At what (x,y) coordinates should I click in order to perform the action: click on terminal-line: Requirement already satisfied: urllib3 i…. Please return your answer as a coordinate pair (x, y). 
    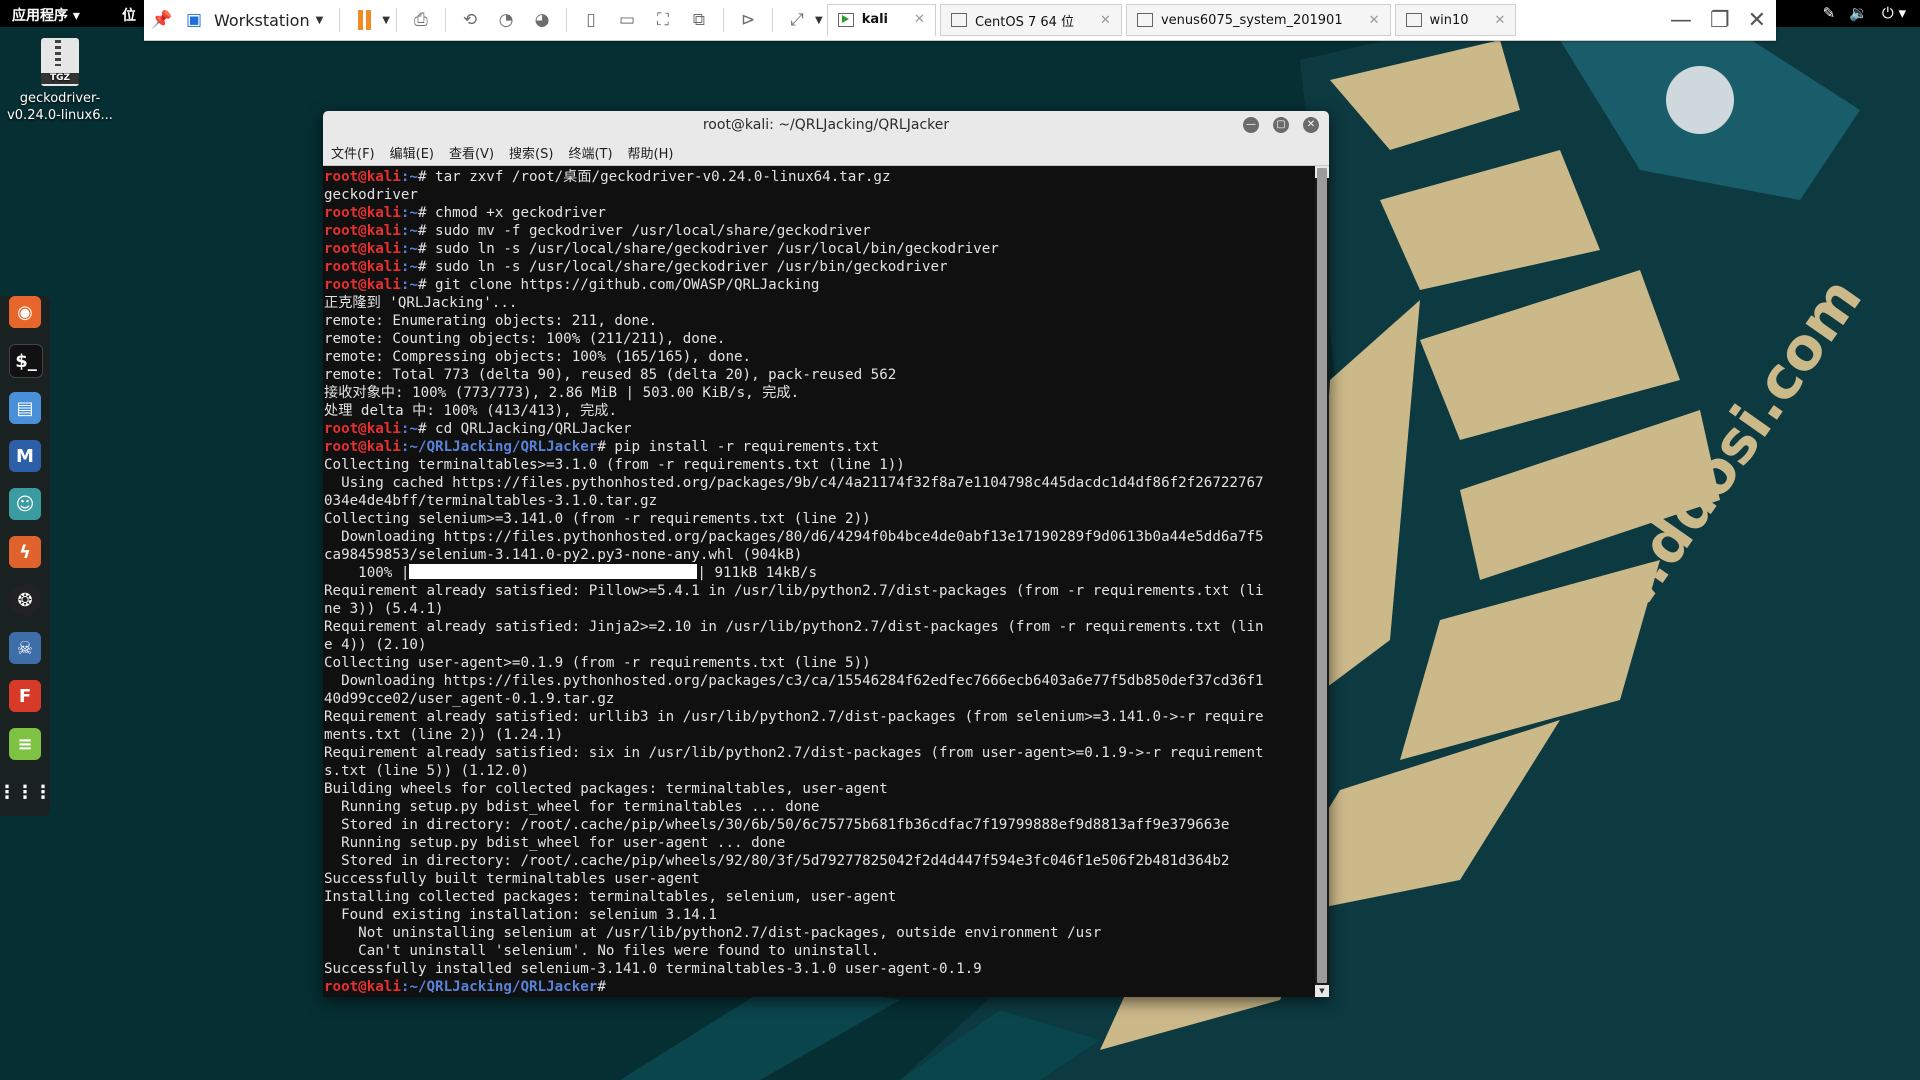
    Looking at the image, I should click on (794, 717).